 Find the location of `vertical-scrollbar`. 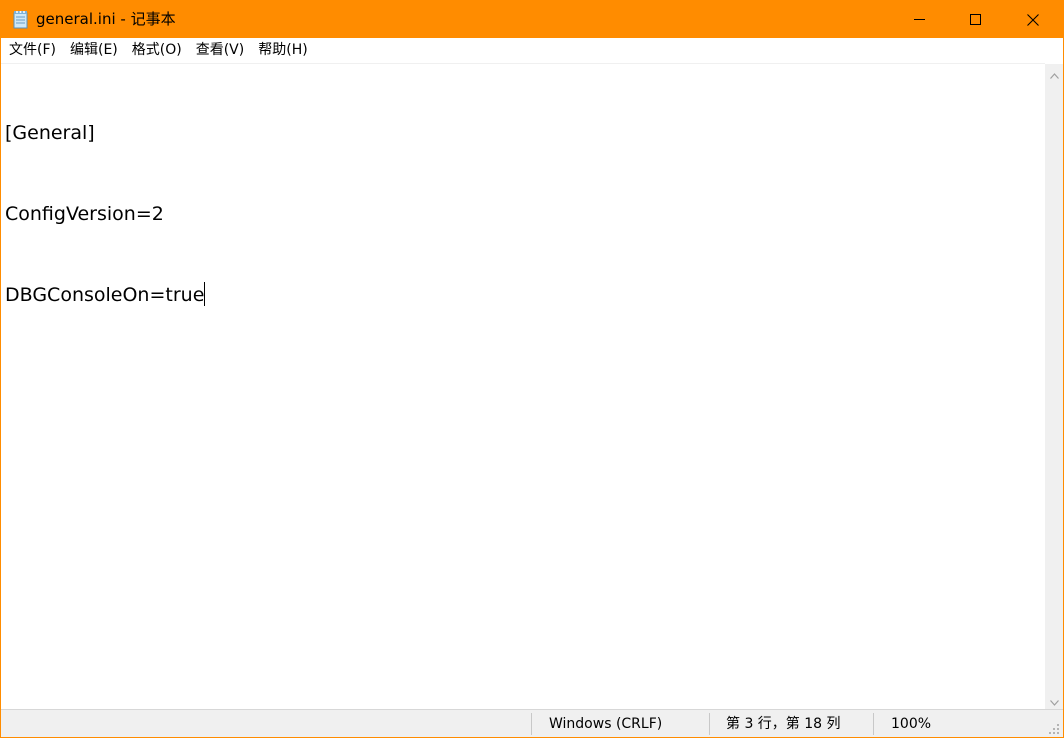

vertical-scrollbar is located at coordinates (1054, 386).